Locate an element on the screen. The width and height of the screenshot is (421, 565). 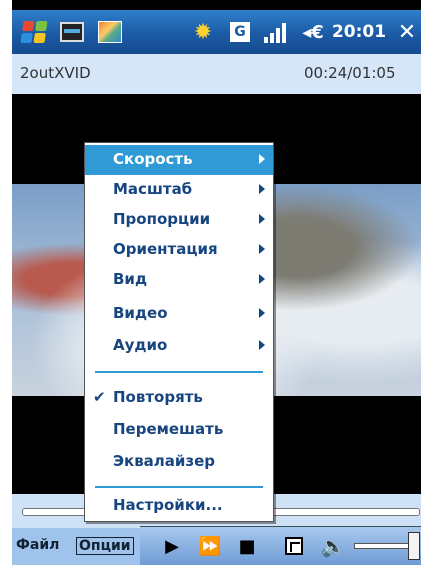
volume-slider is located at coordinates (384, 546).